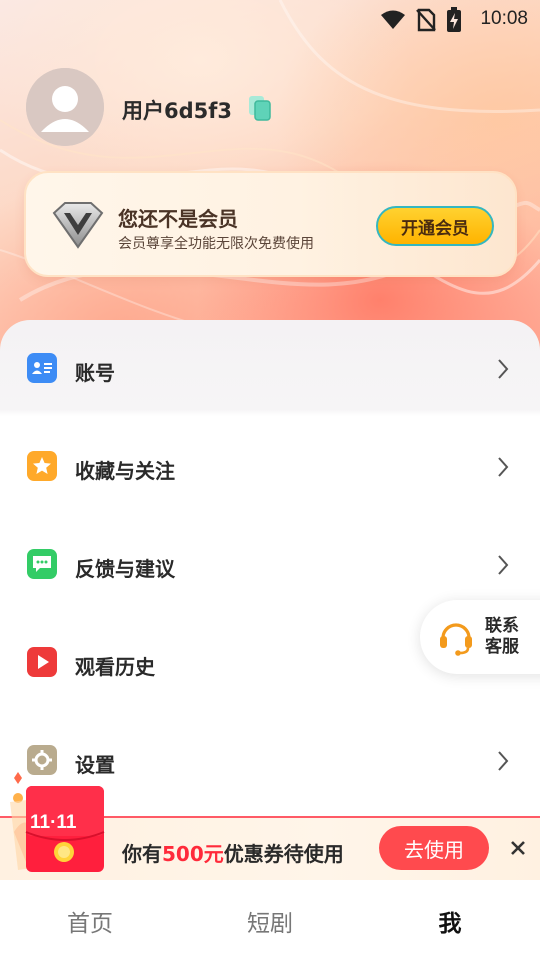 This screenshot has height=960, width=540. What do you see at coordinates (125, 569) in the screenshot?
I see `menu-item-label: 反馈与建议` at bounding box center [125, 569].